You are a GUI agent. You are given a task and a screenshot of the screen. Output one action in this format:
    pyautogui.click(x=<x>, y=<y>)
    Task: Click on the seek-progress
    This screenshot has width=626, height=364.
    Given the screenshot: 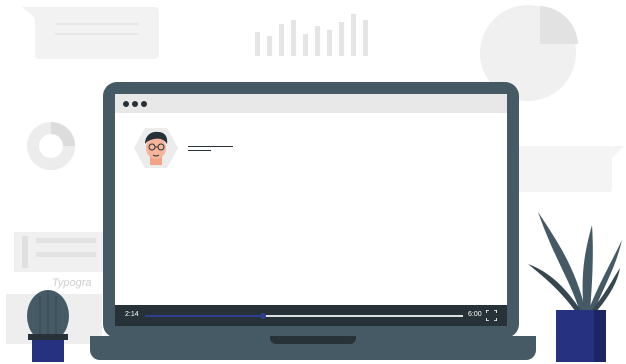 What is the action you would take?
    pyautogui.click(x=204, y=316)
    